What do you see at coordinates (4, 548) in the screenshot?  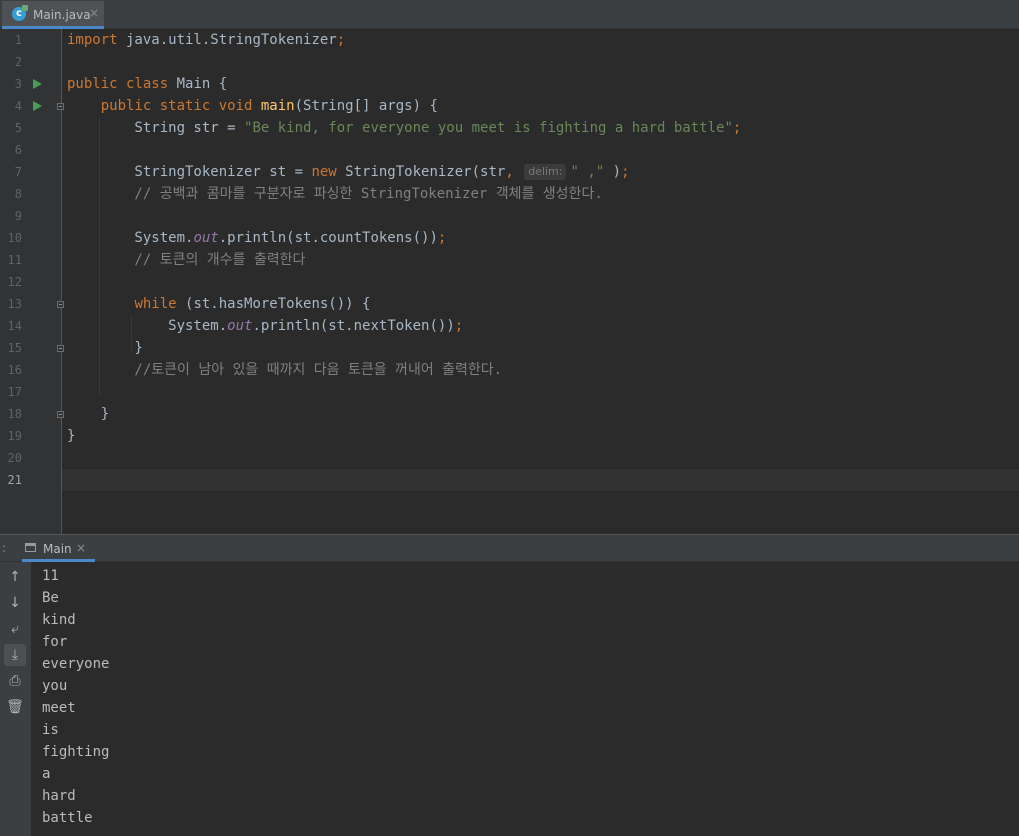 I see `more-options-icon: :` at bounding box center [4, 548].